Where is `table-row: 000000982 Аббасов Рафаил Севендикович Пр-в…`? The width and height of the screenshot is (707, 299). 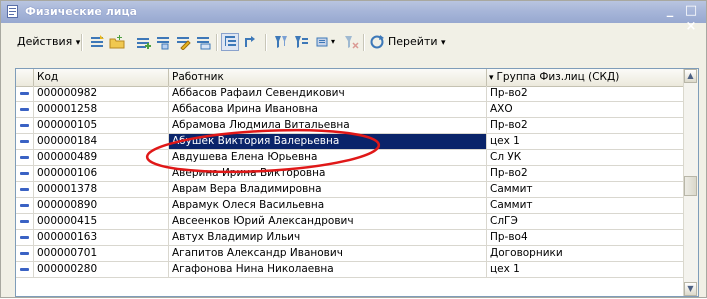
table-row: 000000982 Аббасов Рафаил Севендикович Пр-в… is located at coordinates (350, 94).